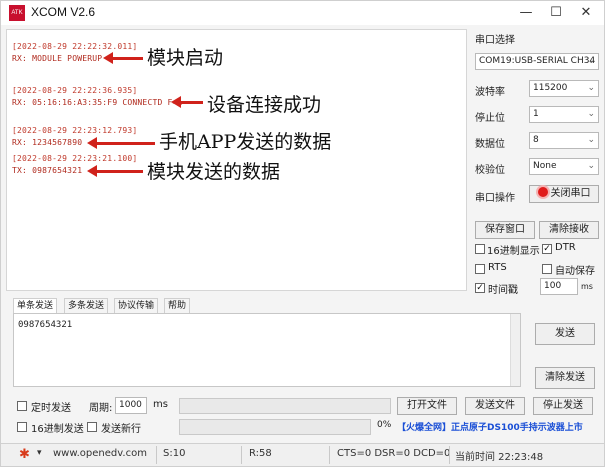 This screenshot has height=467, width=605. I want to click on port-select: COM19:USB-SERIAL CH34 ⌄, so click(537, 61).